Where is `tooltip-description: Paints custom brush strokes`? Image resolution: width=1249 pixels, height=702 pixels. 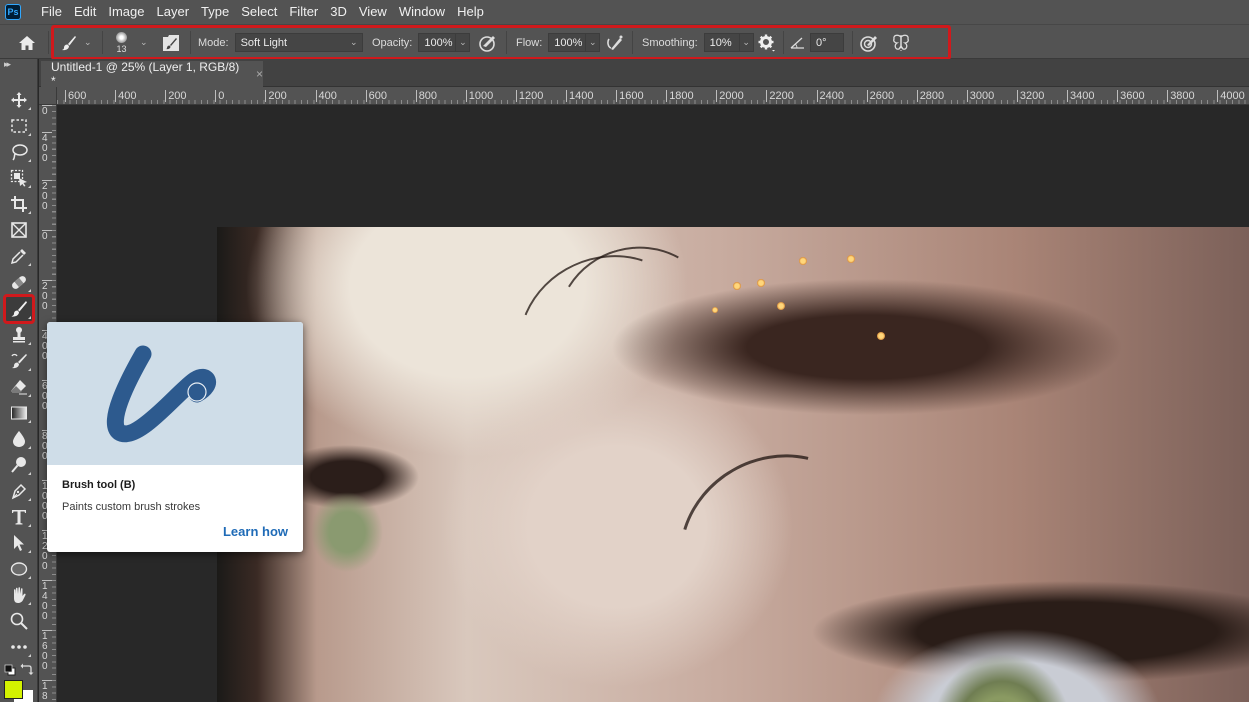
tooltip-description: Paints custom brush strokes is located at coordinates (131, 507).